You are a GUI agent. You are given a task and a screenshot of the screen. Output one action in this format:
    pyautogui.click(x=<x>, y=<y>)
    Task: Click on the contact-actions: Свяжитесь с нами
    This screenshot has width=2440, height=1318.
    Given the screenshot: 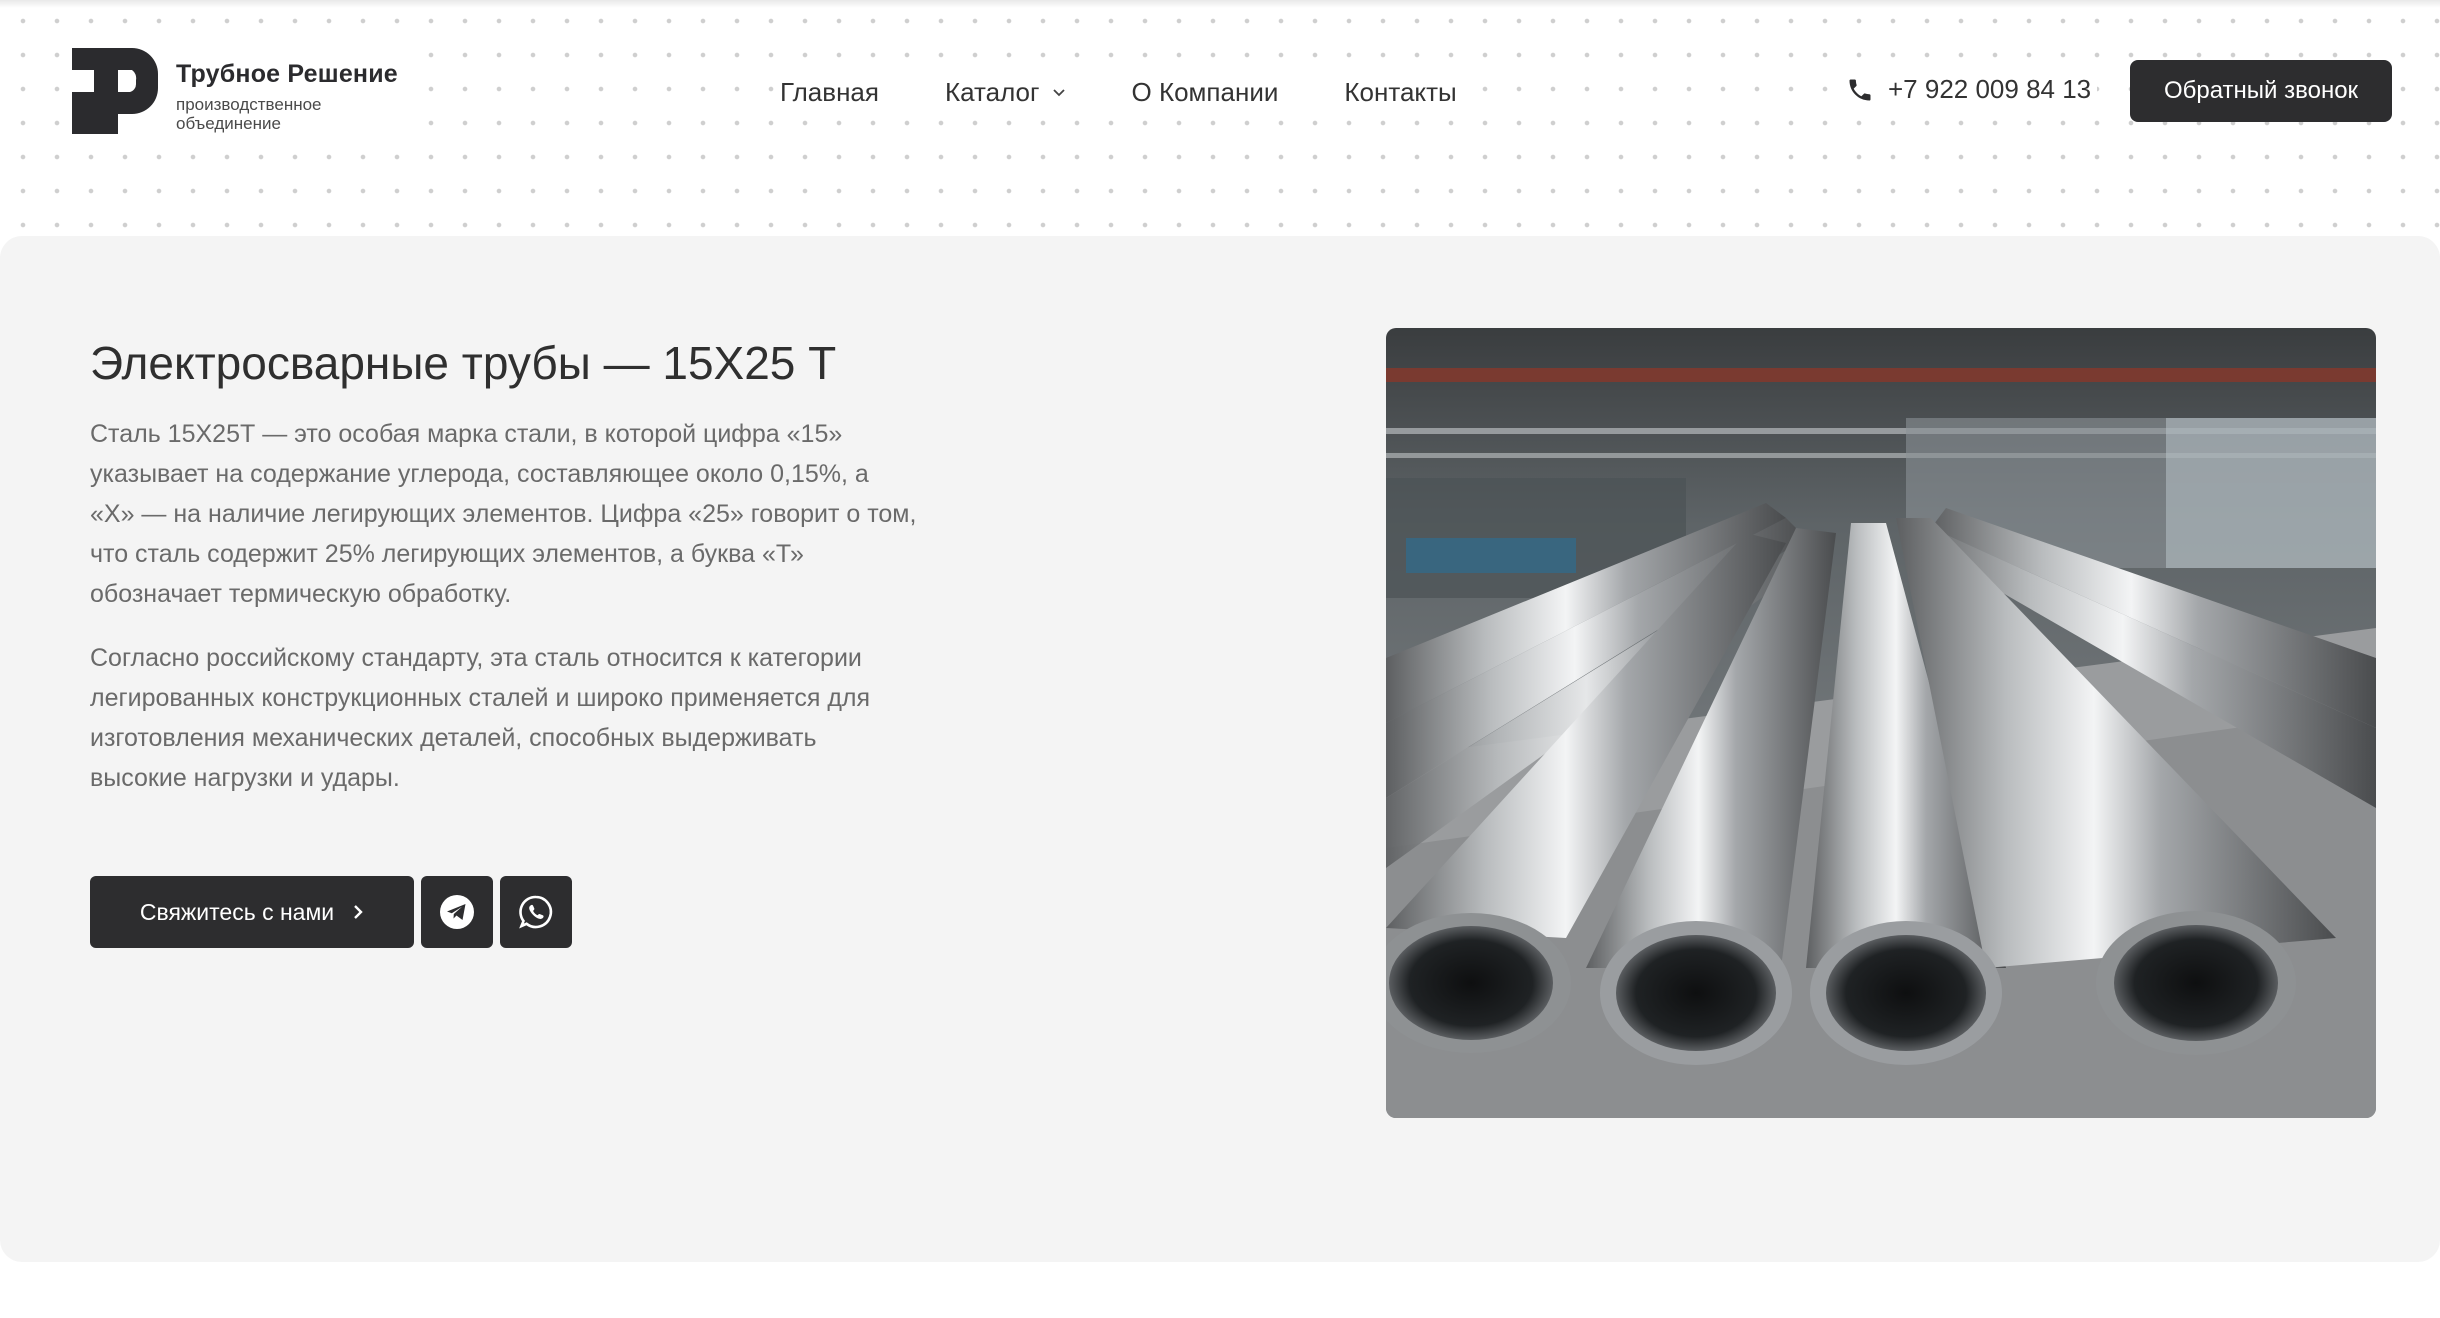 What is the action you would take?
    pyautogui.click(x=331, y=912)
    